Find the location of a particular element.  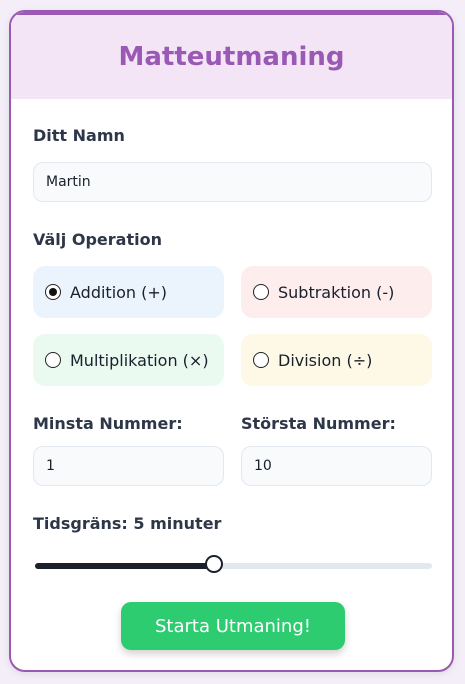

max-number-label: Största Nummer: is located at coordinates (318, 423).